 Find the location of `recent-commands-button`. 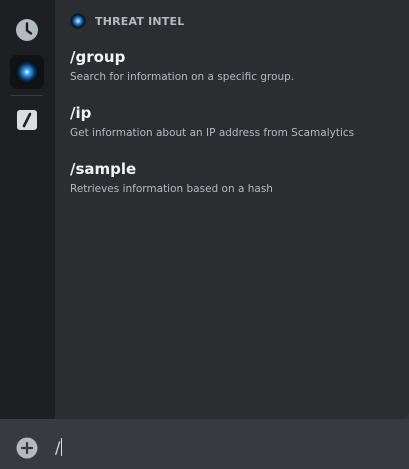

recent-commands-button is located at coordinates (27, 30).